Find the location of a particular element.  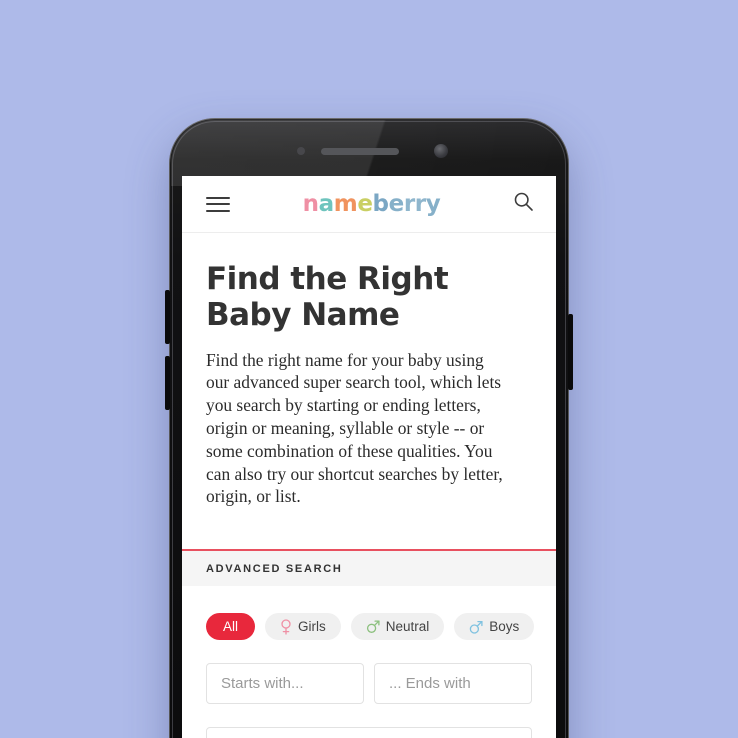

nameberry-logo: nameberry is located at coordinates (371, 203).